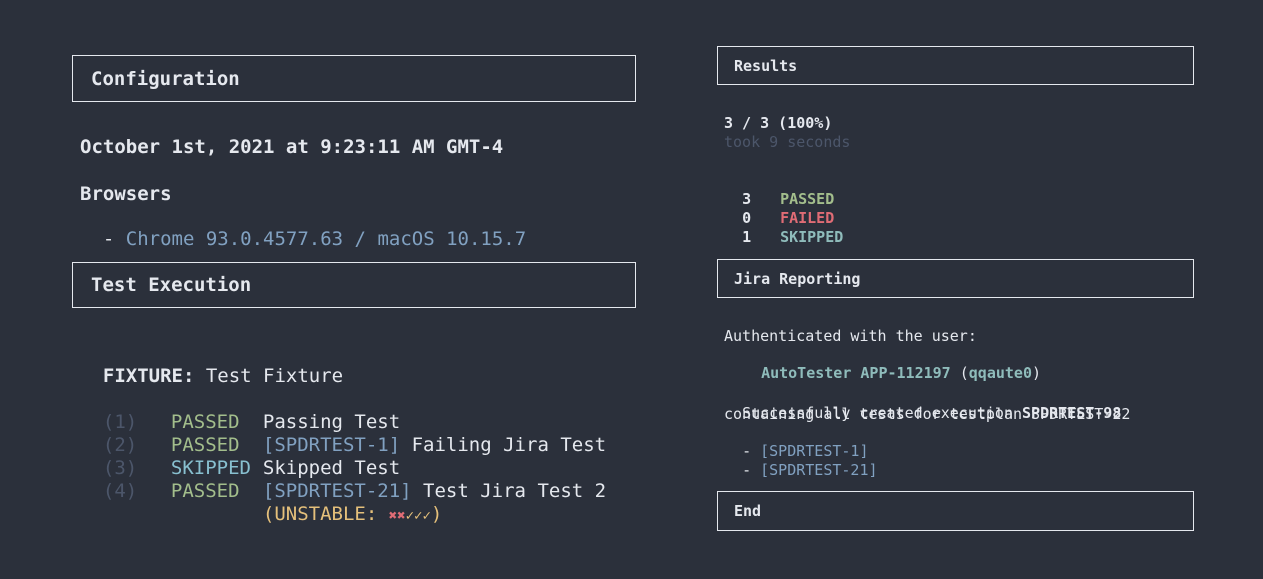 This screenshot has width=1263, height=579. I want to click on test-execution-header-box: Test Execution, so click(354, 285).